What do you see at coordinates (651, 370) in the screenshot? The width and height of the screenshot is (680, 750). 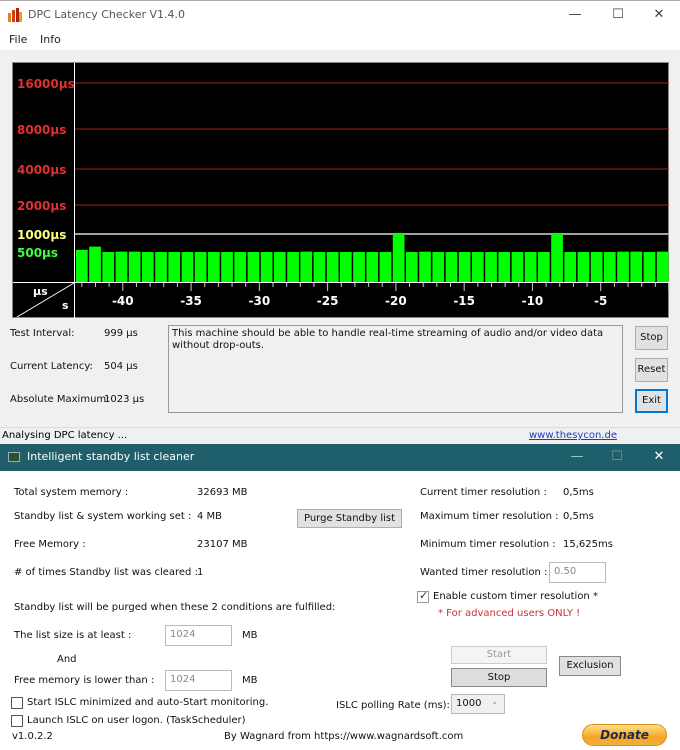 I see `reset-button: Reset` at bounding box center [651, 370].